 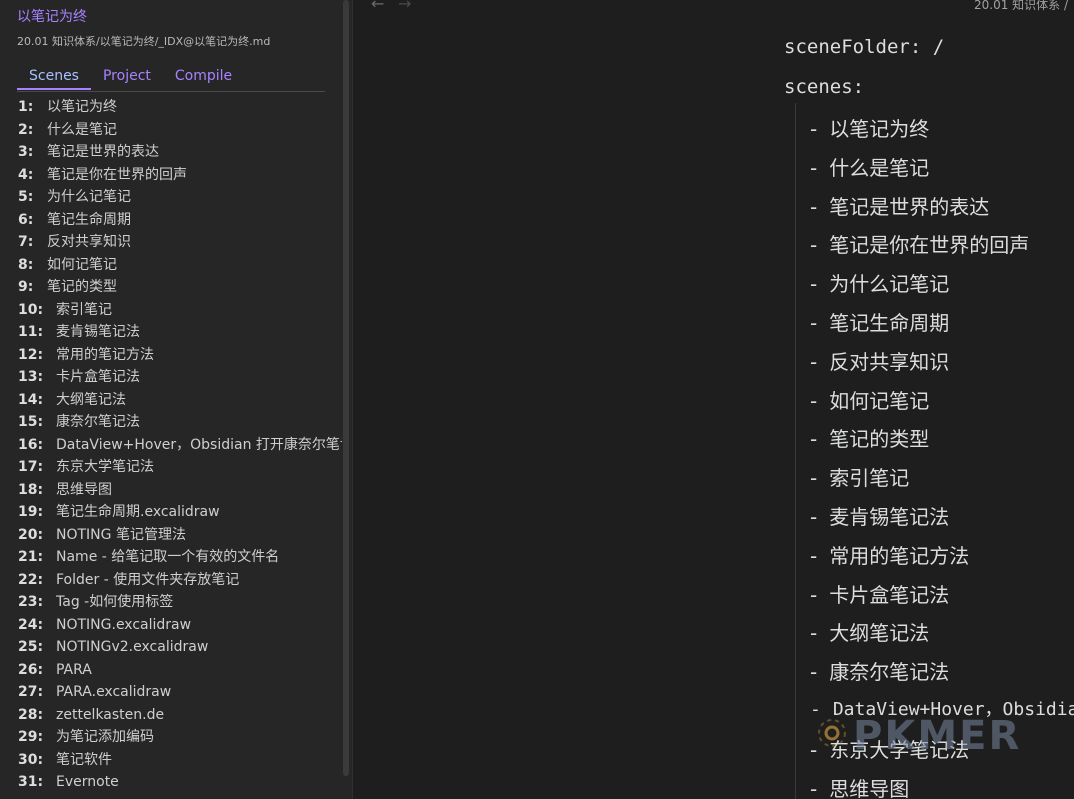 I want to click on scene-name: Evernote, so click(x=87, y=782).